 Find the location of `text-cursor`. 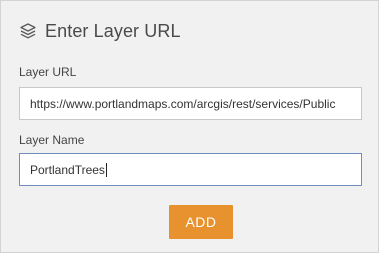

text-cursor is located at coordinates (106, 169).